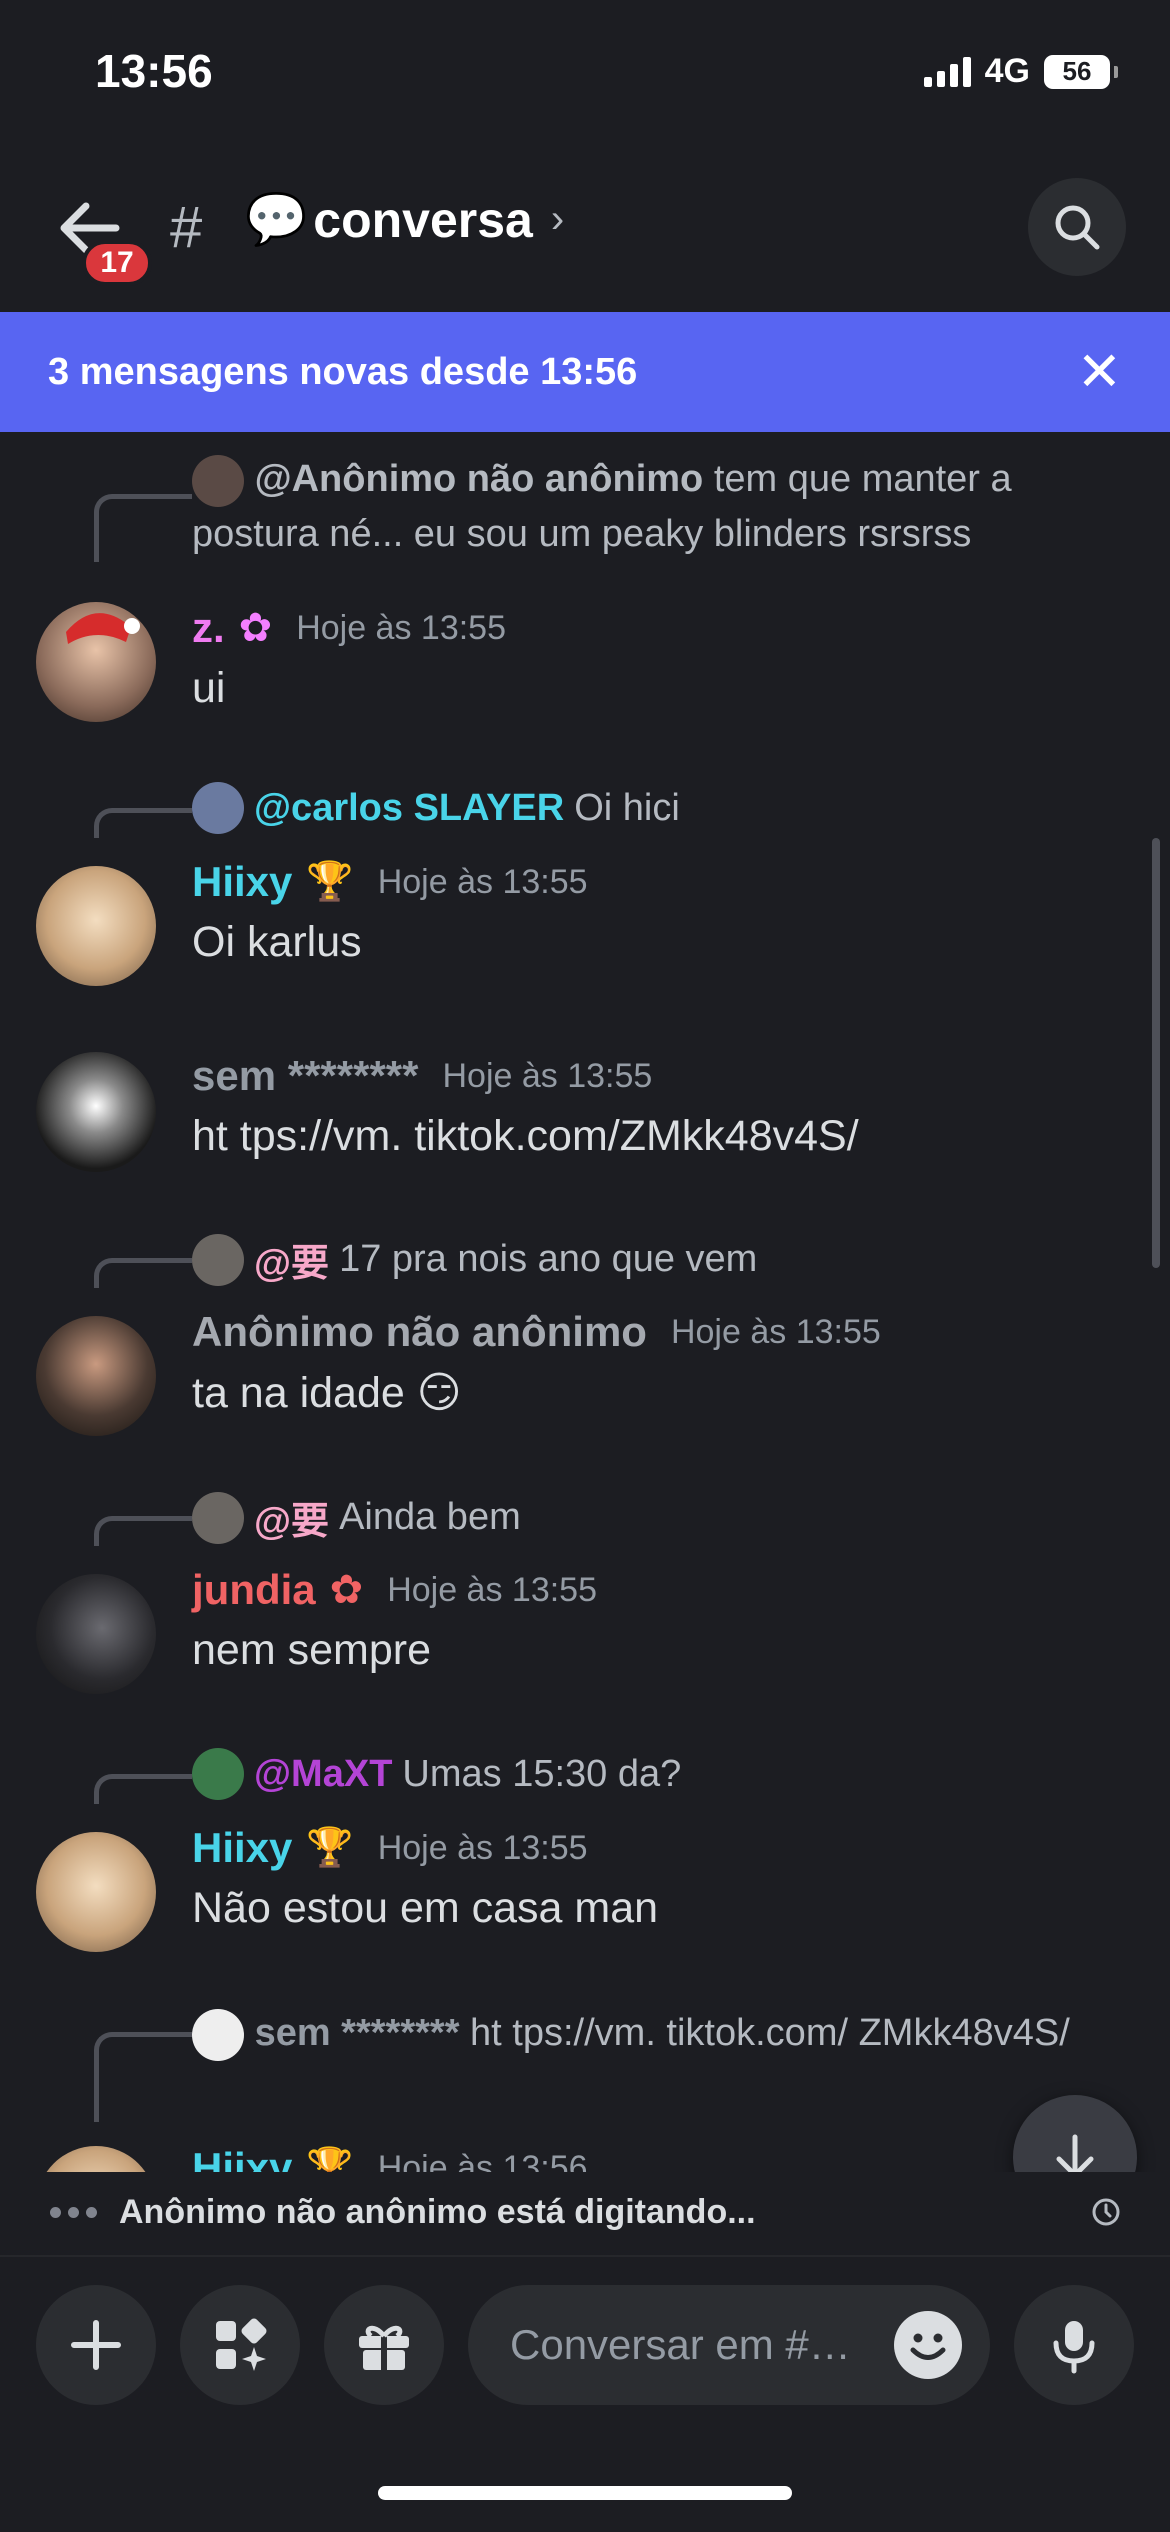 This screenshot has height=2532, width=1170. Describe the element at coordinates (305, 1076) in the screenshot. I see `username: sem ********` at that location.